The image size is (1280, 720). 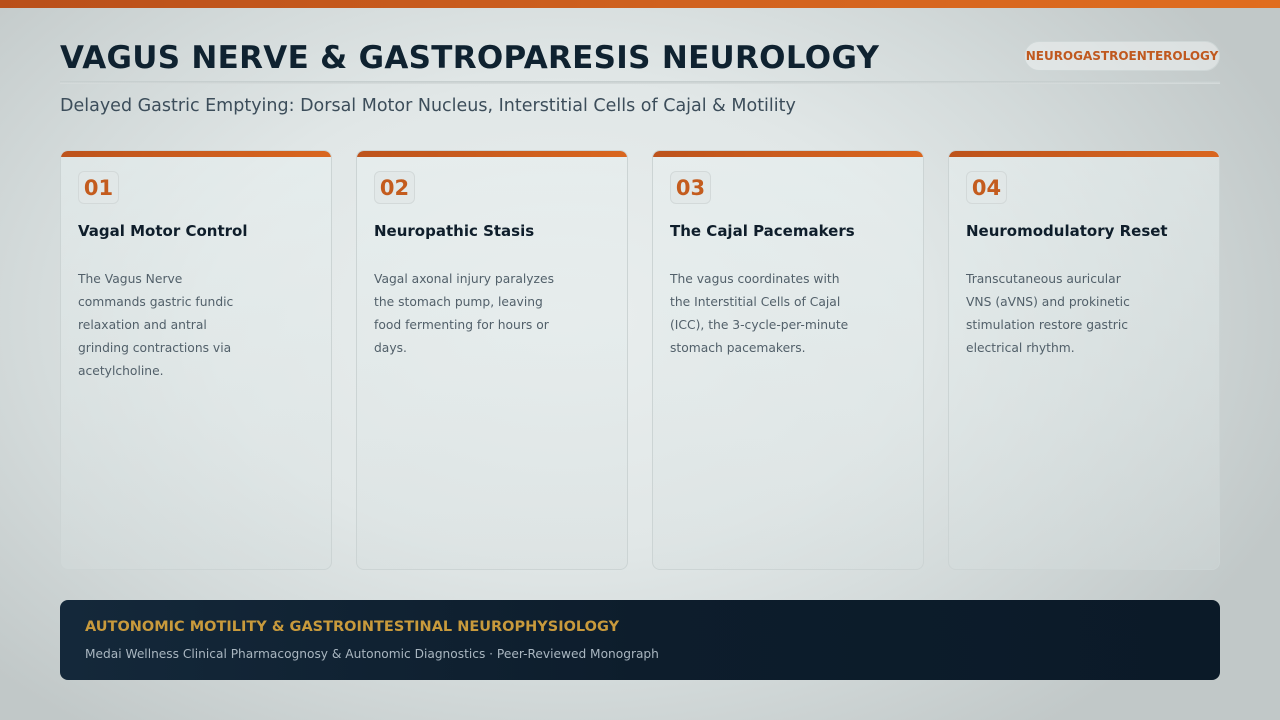 I want to click on category-badge: NEUROGASTROENTEROLOGY, so click(x=1122, y=56).